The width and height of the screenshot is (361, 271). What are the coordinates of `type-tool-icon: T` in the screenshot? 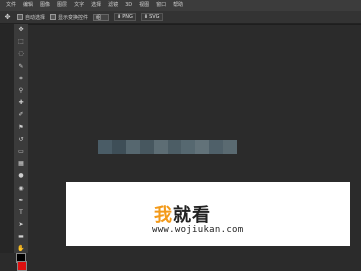 It's located at (21, 213).